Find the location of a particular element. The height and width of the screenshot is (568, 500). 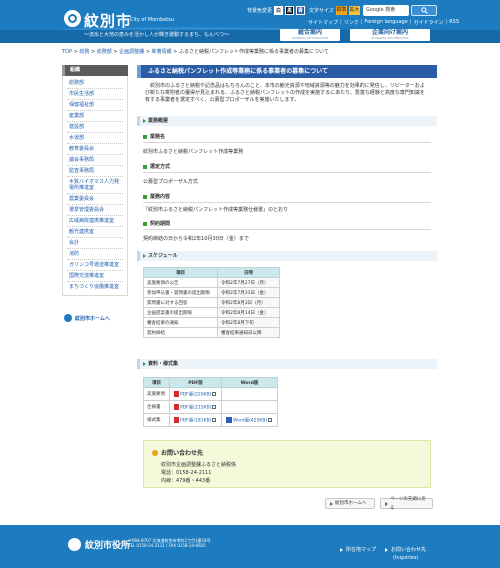

font-size-label: 文字サイズ is located at coordinates (321, 11).